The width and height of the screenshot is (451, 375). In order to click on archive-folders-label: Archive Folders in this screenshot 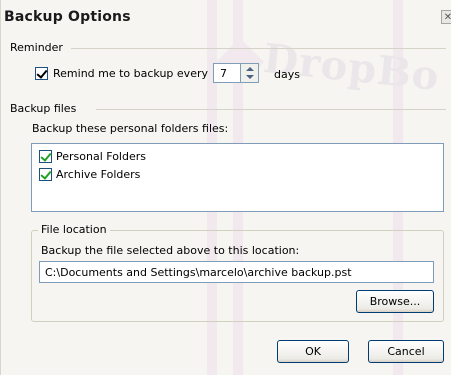, I will do `click(98, 174)`.